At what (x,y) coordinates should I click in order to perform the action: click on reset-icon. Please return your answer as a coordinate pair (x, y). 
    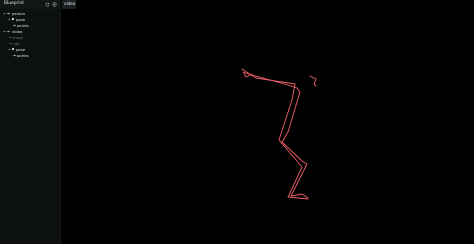
    Looking at the image, I should click on (47, 4).